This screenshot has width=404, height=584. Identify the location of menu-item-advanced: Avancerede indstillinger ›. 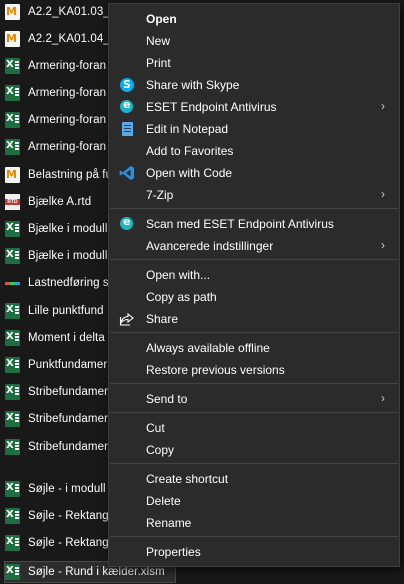
(254, 246).